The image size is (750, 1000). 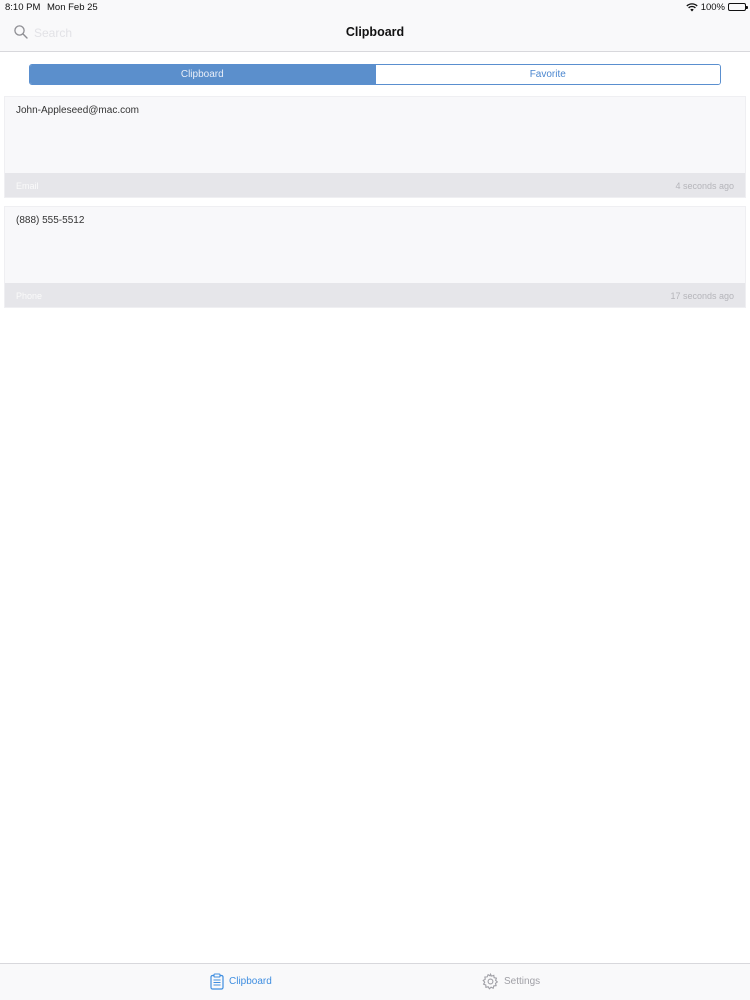 I want to click on status-date: Mon Feb 25, so click(x=72, y=7).